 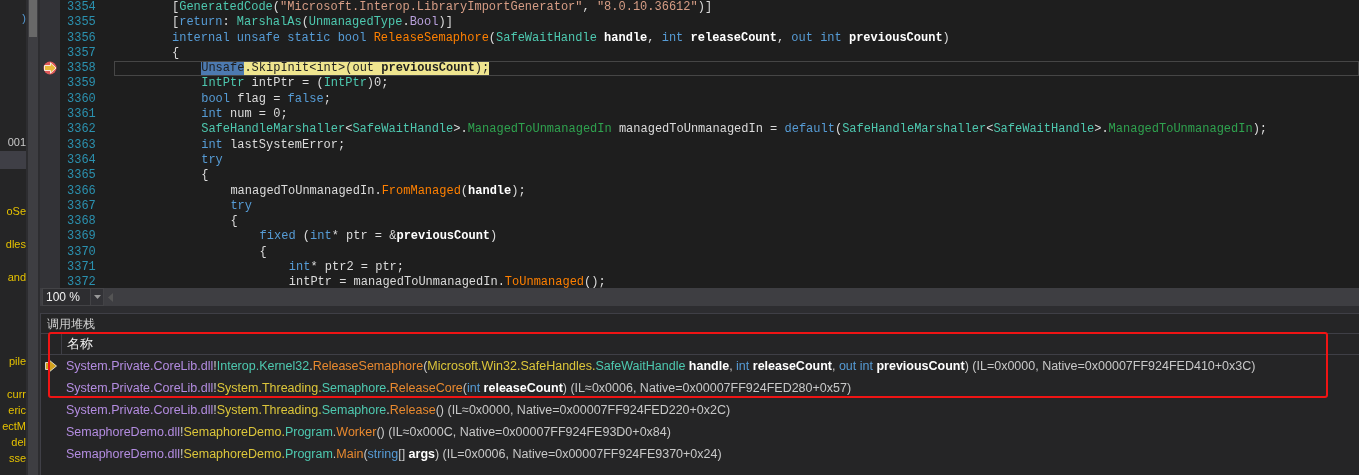 What do you see at coordinates (81, 281) in the screenshot?
I see `line-number: 3372` at bounding box center [81, 281].